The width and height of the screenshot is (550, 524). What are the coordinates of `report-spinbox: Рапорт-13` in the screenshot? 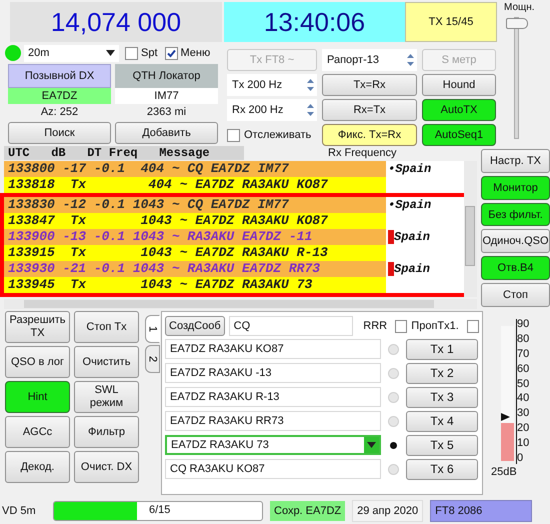 It's located at (369, 60).